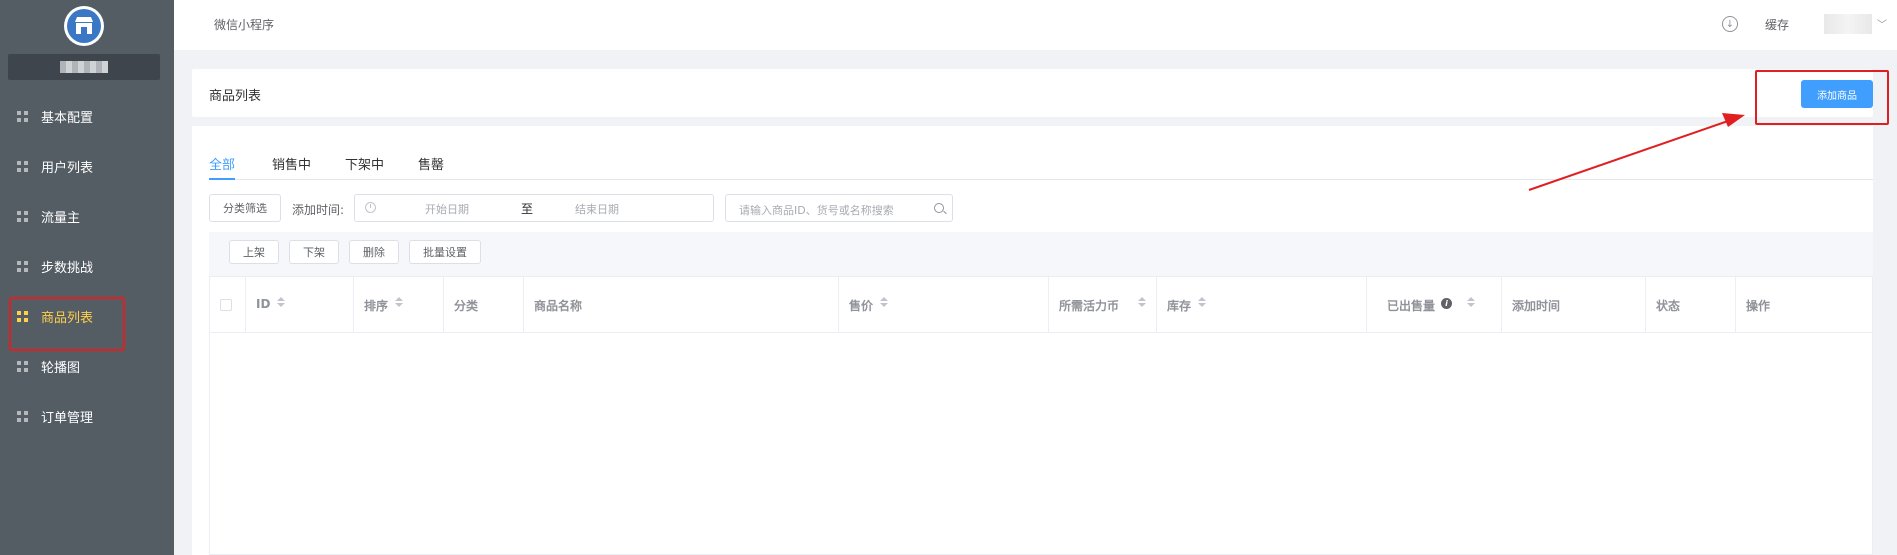 This screenshot has height=555, width=1897. I want to click on batch-action-bar: 上架 下架 删除 批量设置, so click(1041, 254).